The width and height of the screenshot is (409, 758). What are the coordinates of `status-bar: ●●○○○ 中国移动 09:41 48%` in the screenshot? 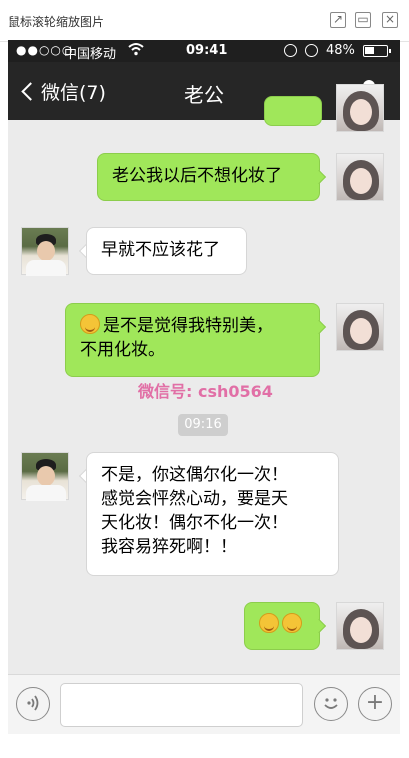 It's located at (204, 51).